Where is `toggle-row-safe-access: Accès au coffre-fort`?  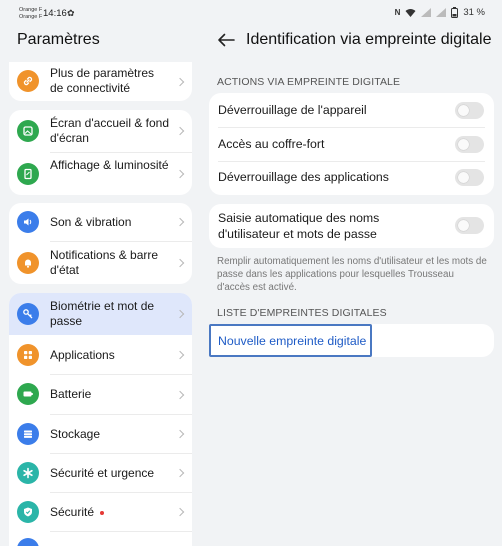 toggle-row-safe-access: Accès au coffre-fort is located at coordinates (351, 144).